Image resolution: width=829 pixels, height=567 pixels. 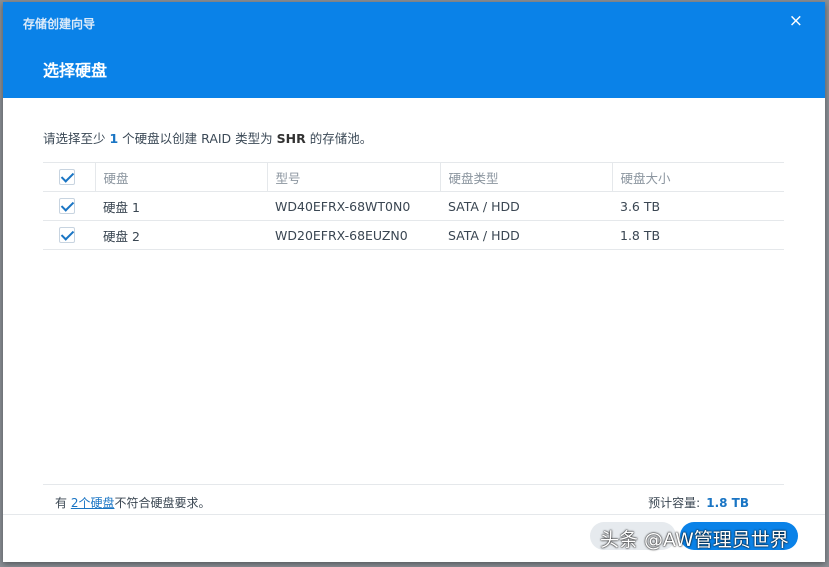 I want to click on desc-text: 请选择至少, so click(x=76, y=138).